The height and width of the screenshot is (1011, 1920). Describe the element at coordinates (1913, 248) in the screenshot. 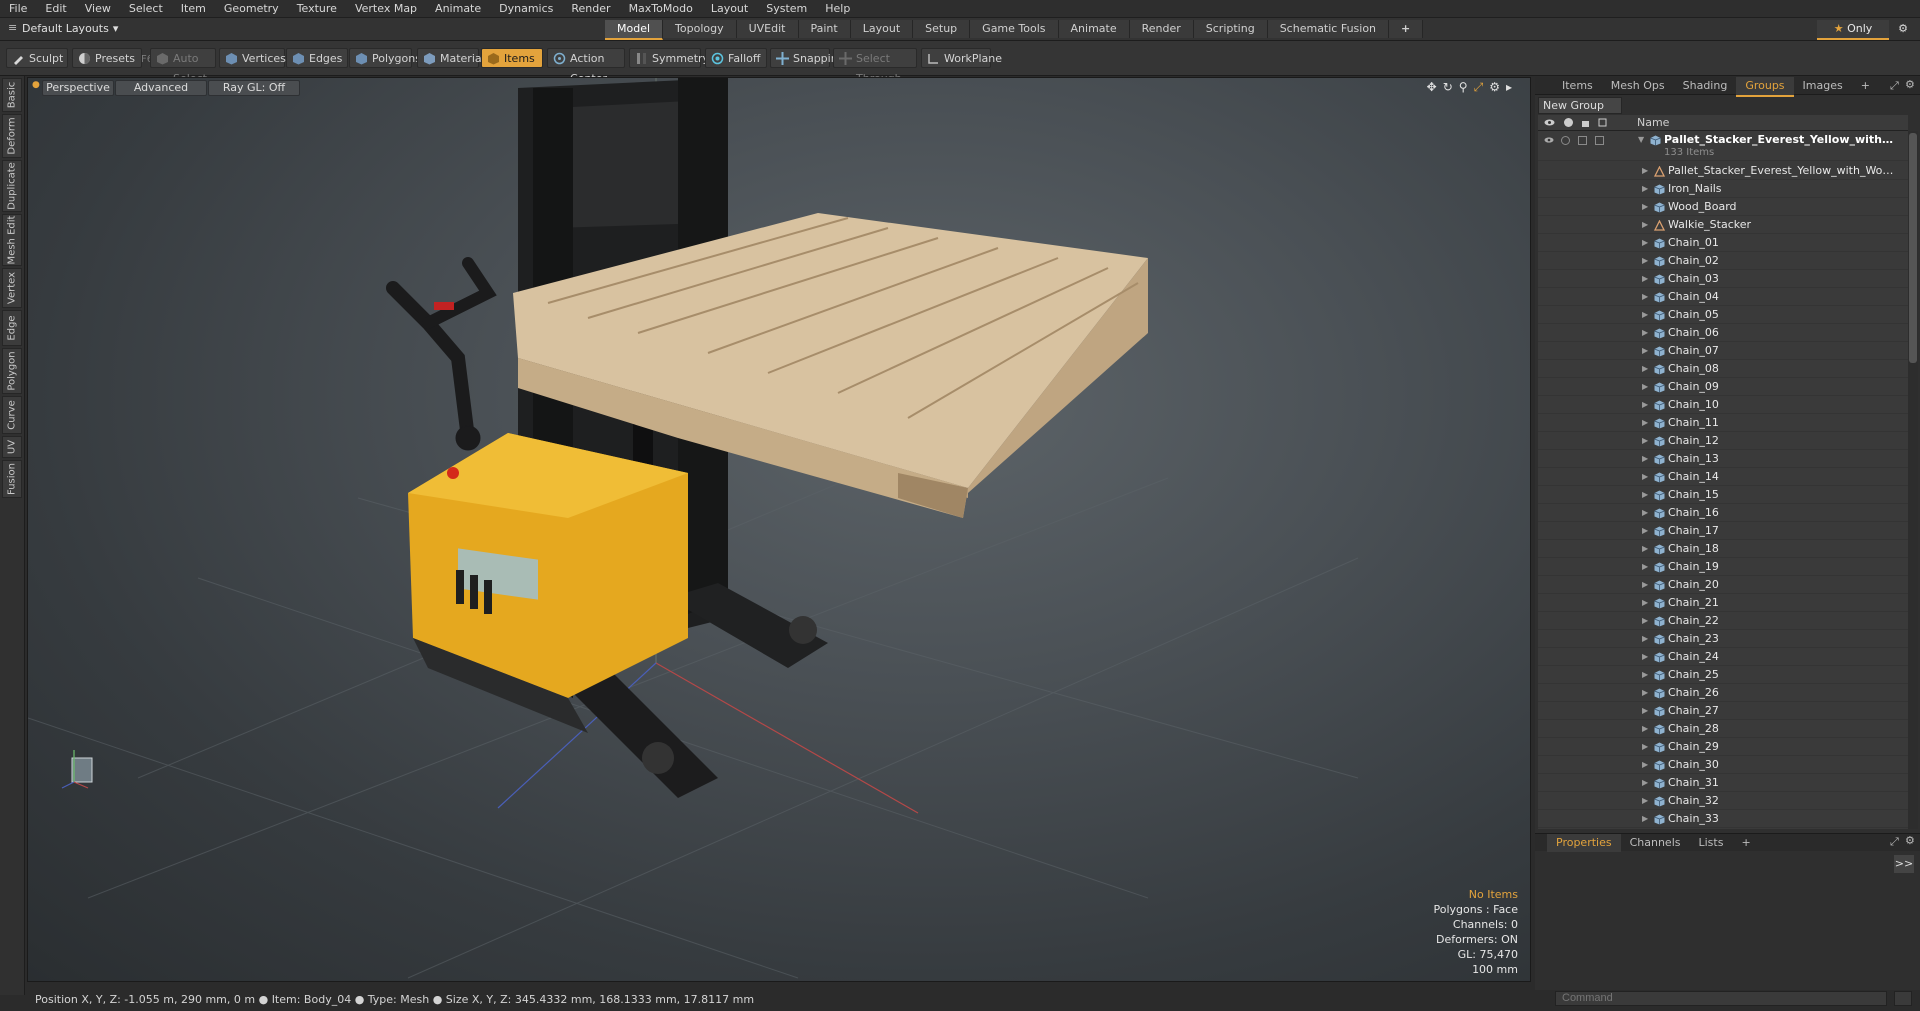

I see `scrollbar-thumb` at that location.